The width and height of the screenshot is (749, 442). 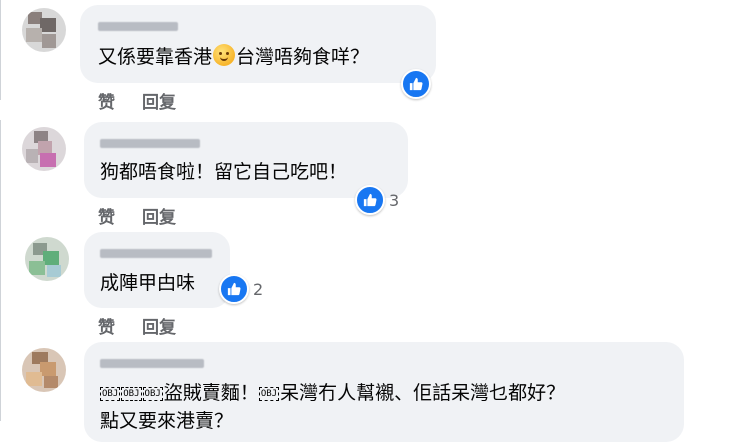 I want to click on comment-text: OBJ OBJ OBJ 盜賊賣麵！ OBJ 呆灣冇人幫襯、佢話呆灣乜都好？, so click(x=333, y=393).